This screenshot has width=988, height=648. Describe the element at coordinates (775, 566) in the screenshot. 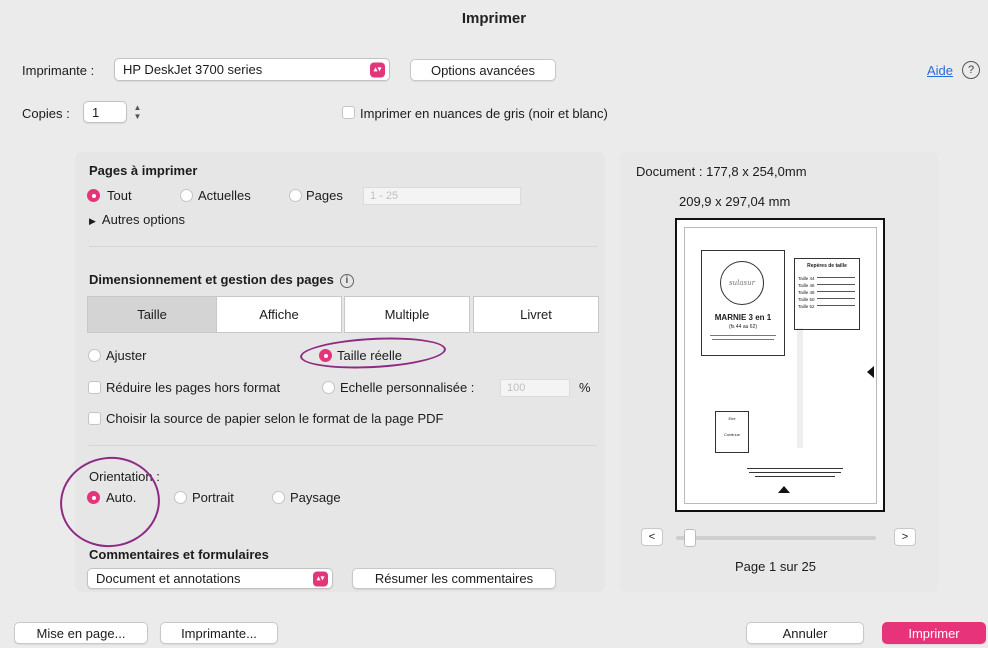

I see `page-indicator: Page 1 sur 25` at that location.